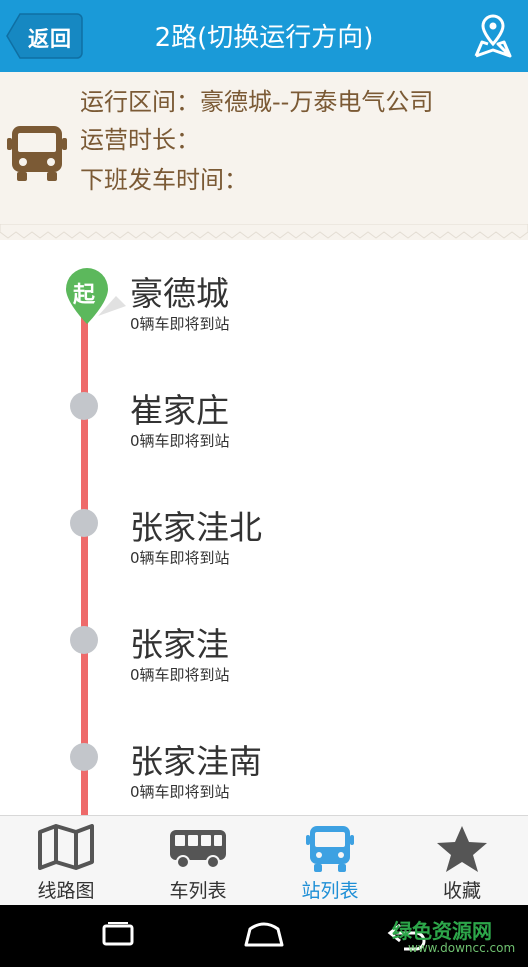  What do you see at coordinates (264, 412) in the screenshot?
I see `stop-item: 崔家庄 0辆车即将到站` at bounding box center [264, 412].